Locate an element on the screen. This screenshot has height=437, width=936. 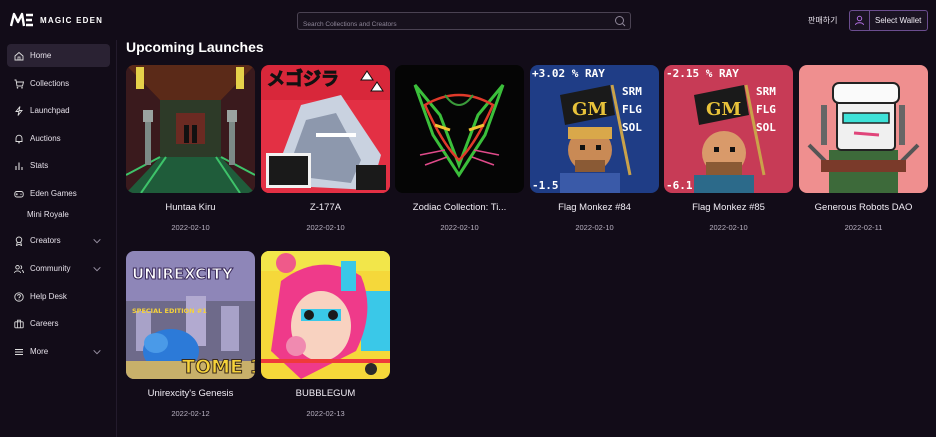
sidebar-item-eden-games: Eden Games is located at coordinates (58, 193).